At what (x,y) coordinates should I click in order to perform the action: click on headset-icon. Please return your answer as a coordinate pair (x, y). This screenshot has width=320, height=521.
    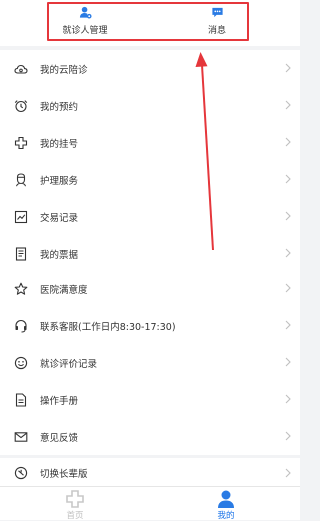
    Looking at the image, I should click on (21, 325).